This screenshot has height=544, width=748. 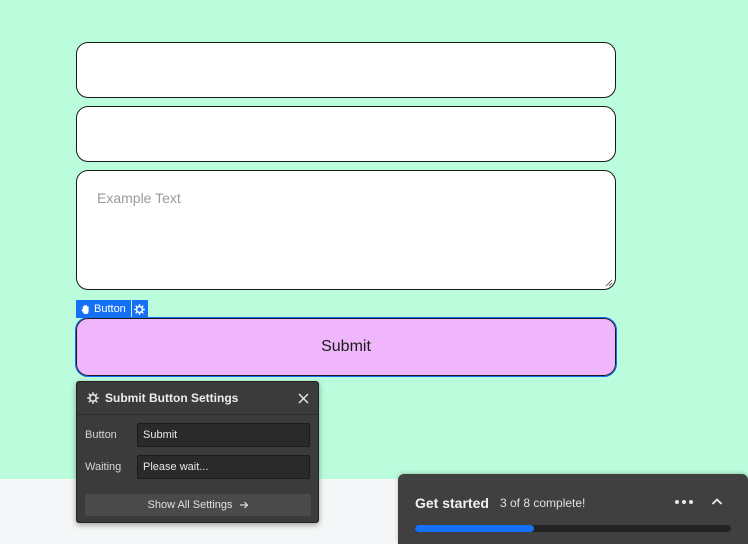 I want to click on setting-label-button: Button, so click(x=101, y=435).